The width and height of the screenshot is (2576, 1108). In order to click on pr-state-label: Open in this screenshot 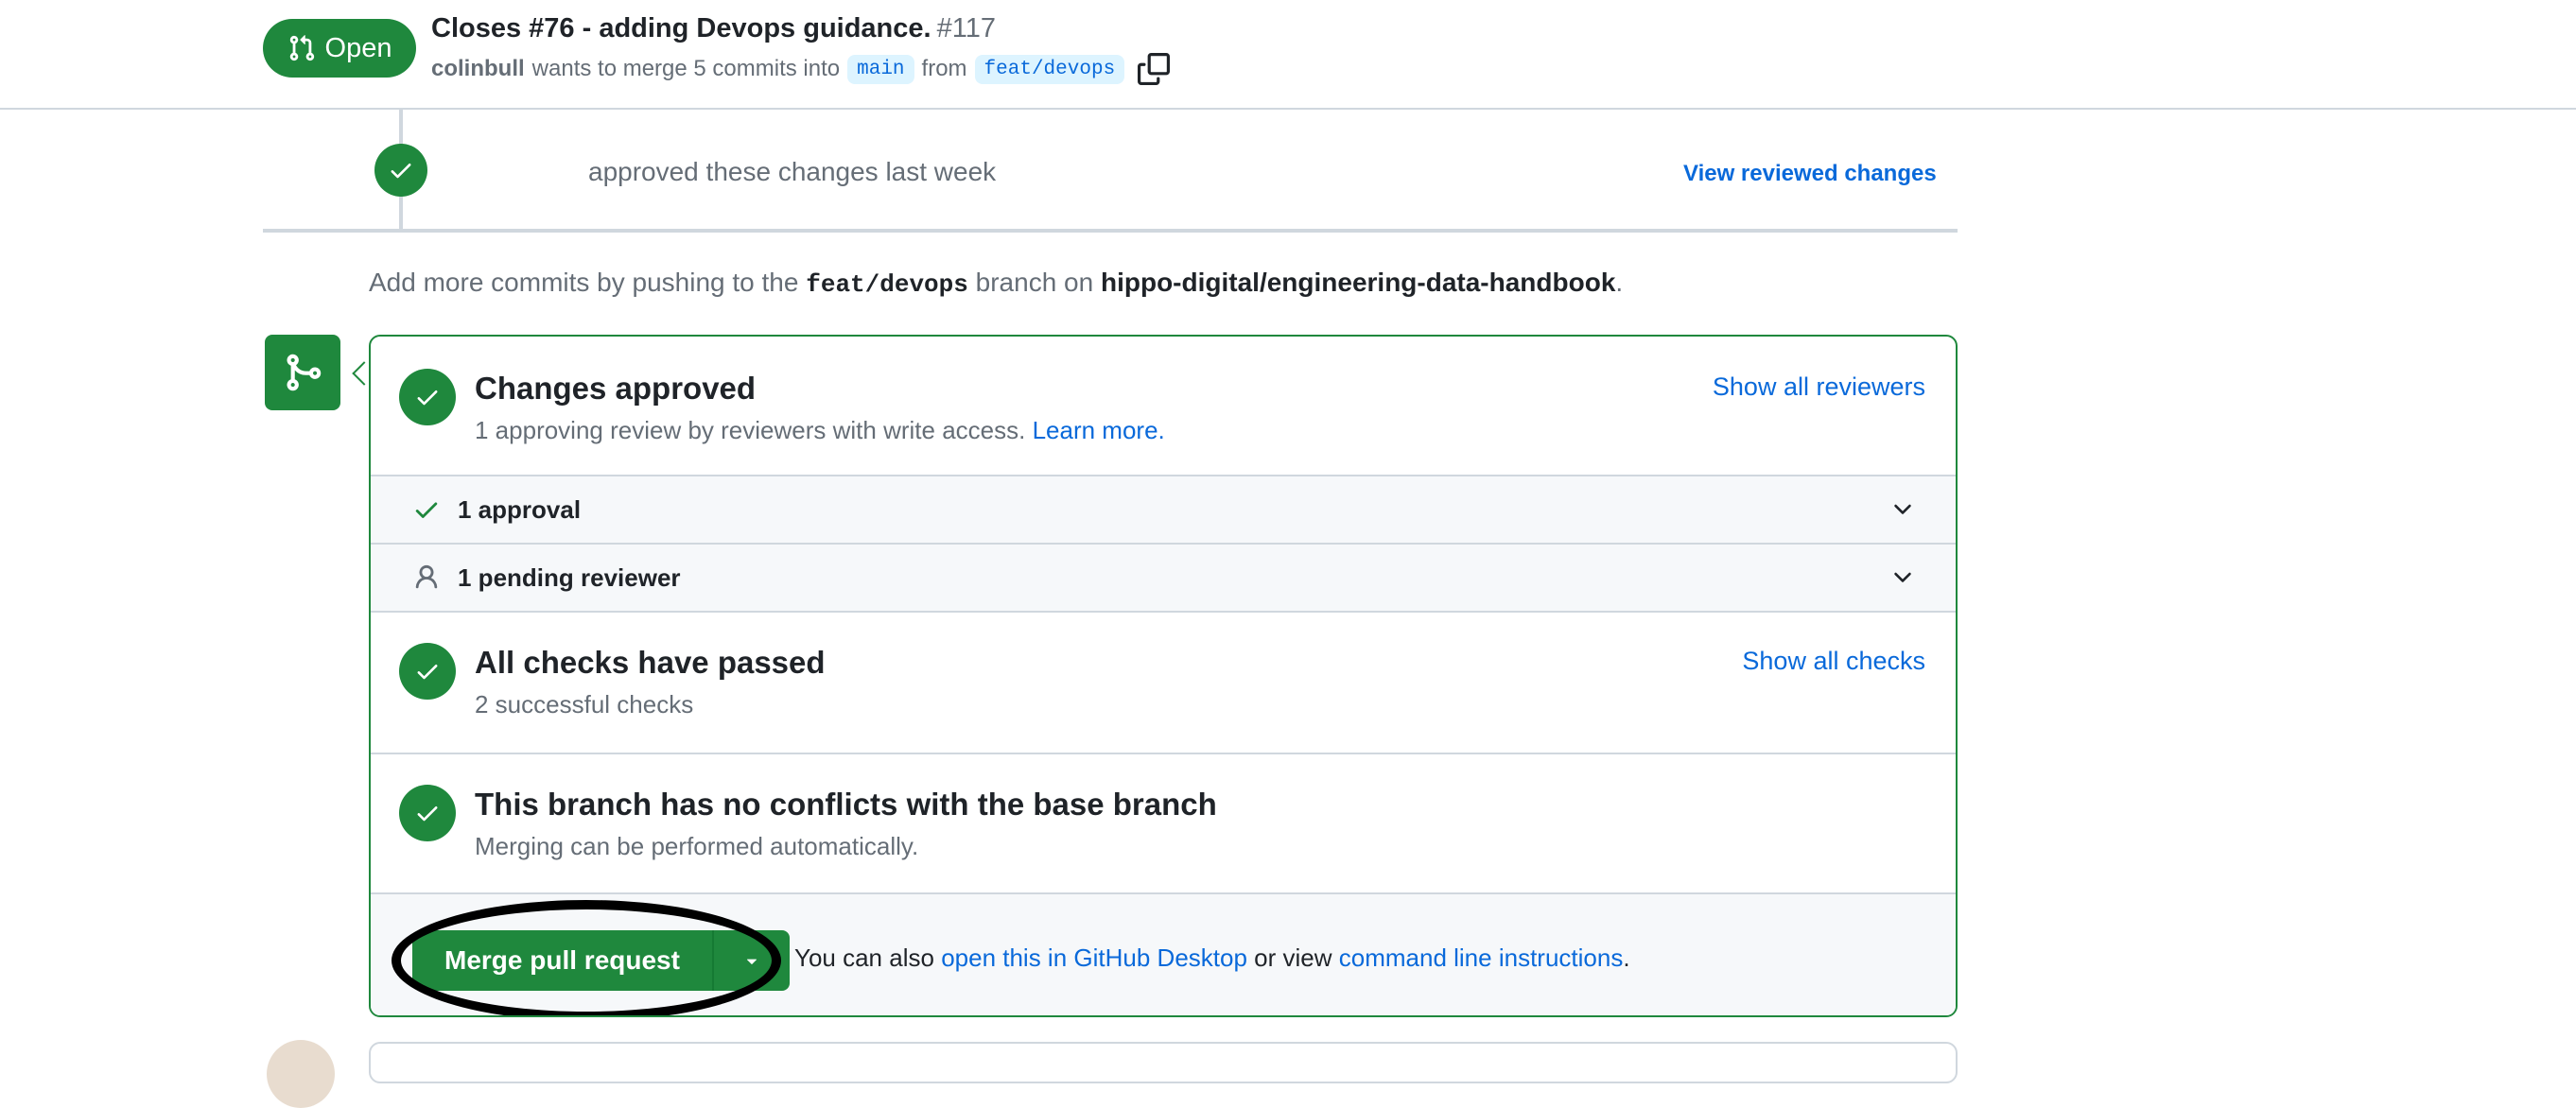, I will do `click(358, 47)`.